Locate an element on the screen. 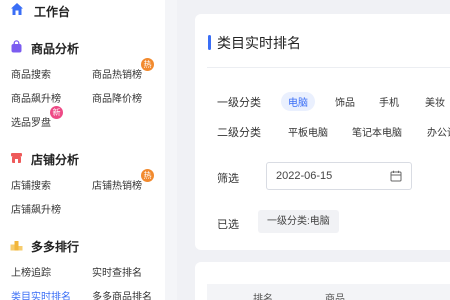  table-header: 排名 商品 is located at coordinates (328, 292).